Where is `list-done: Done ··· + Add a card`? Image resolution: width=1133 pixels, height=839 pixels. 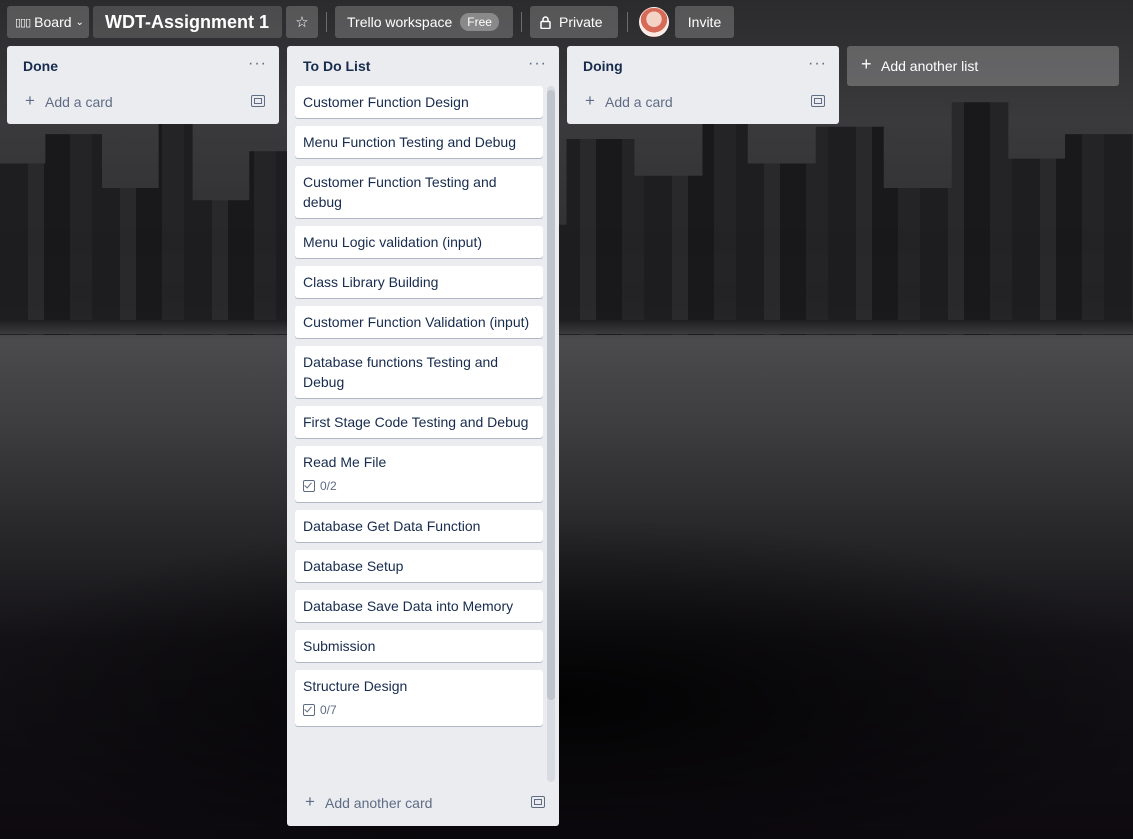
list-done: Done ··· + Add a card is located at coordinates (143, 85).